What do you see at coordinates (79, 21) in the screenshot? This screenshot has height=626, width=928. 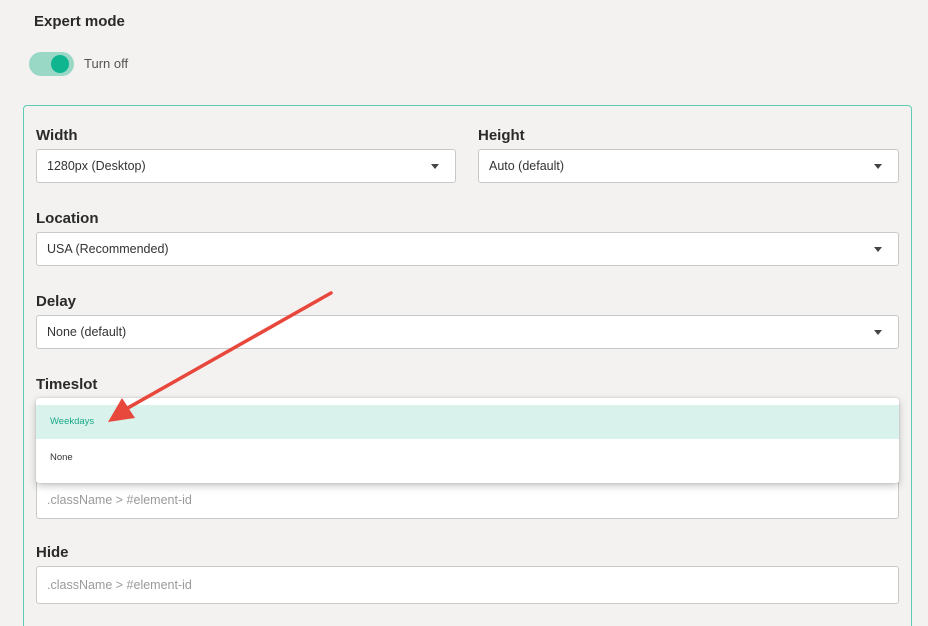 I see `expert-mode-title: Expert mode` at bounding box center [79, 21].